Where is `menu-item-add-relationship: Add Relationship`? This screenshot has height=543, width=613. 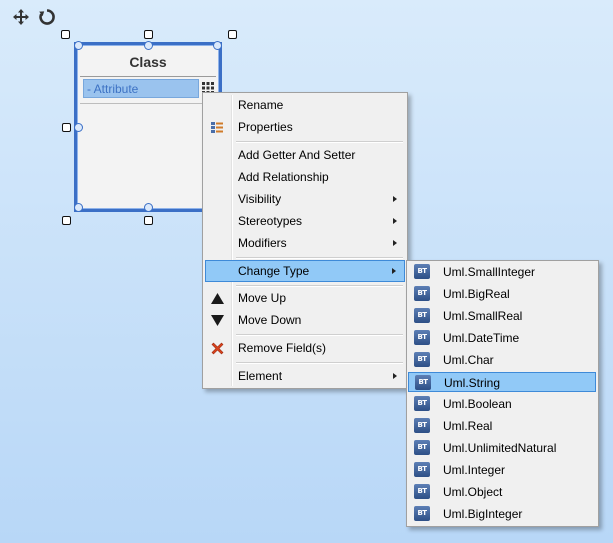 menu-item-add-relationship: Add Relationship is located at coordinates (305, 177).